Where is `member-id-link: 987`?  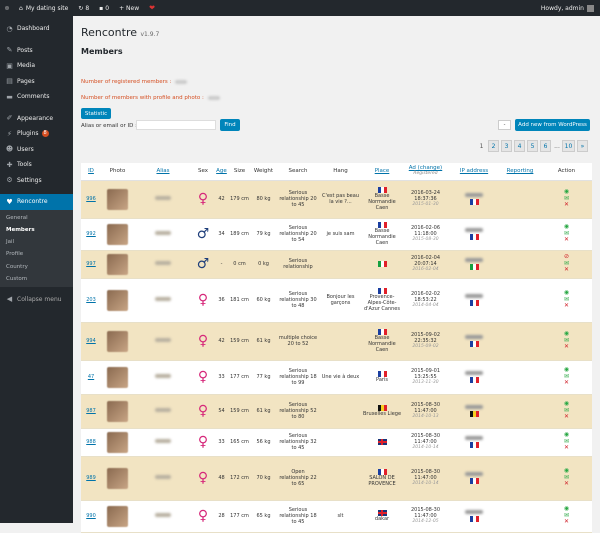
member-id-link: 987 is located at coordinates (91, 411).